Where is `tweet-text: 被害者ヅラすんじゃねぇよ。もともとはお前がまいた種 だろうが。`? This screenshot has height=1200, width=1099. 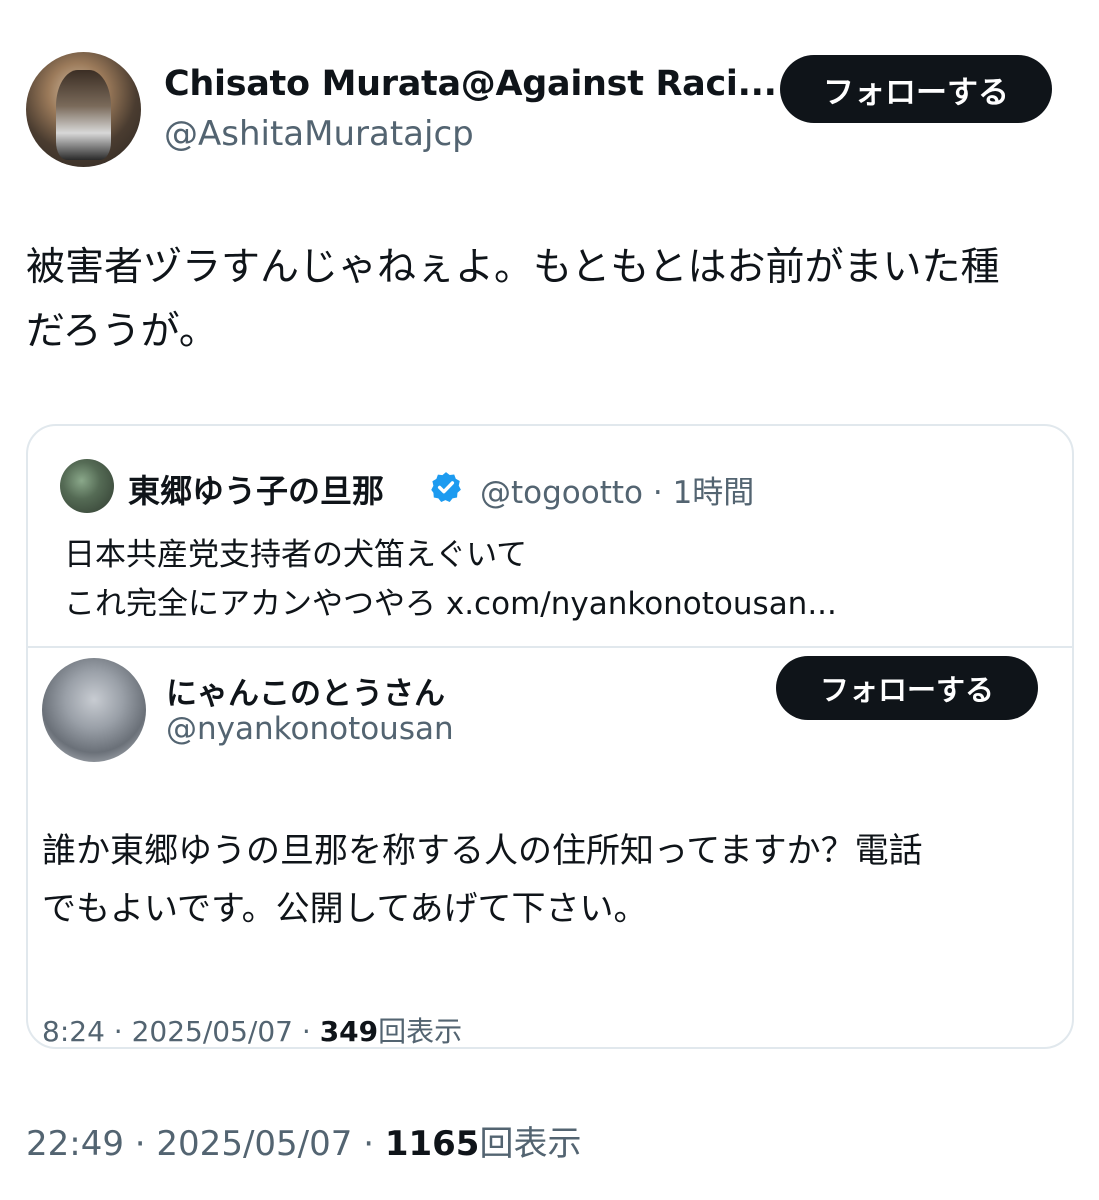 tweet-text: 被害者ヅラすんじゃねぇよ。もともとはお前がまいた種 だろうが。 is located at coordinates (556, 300).